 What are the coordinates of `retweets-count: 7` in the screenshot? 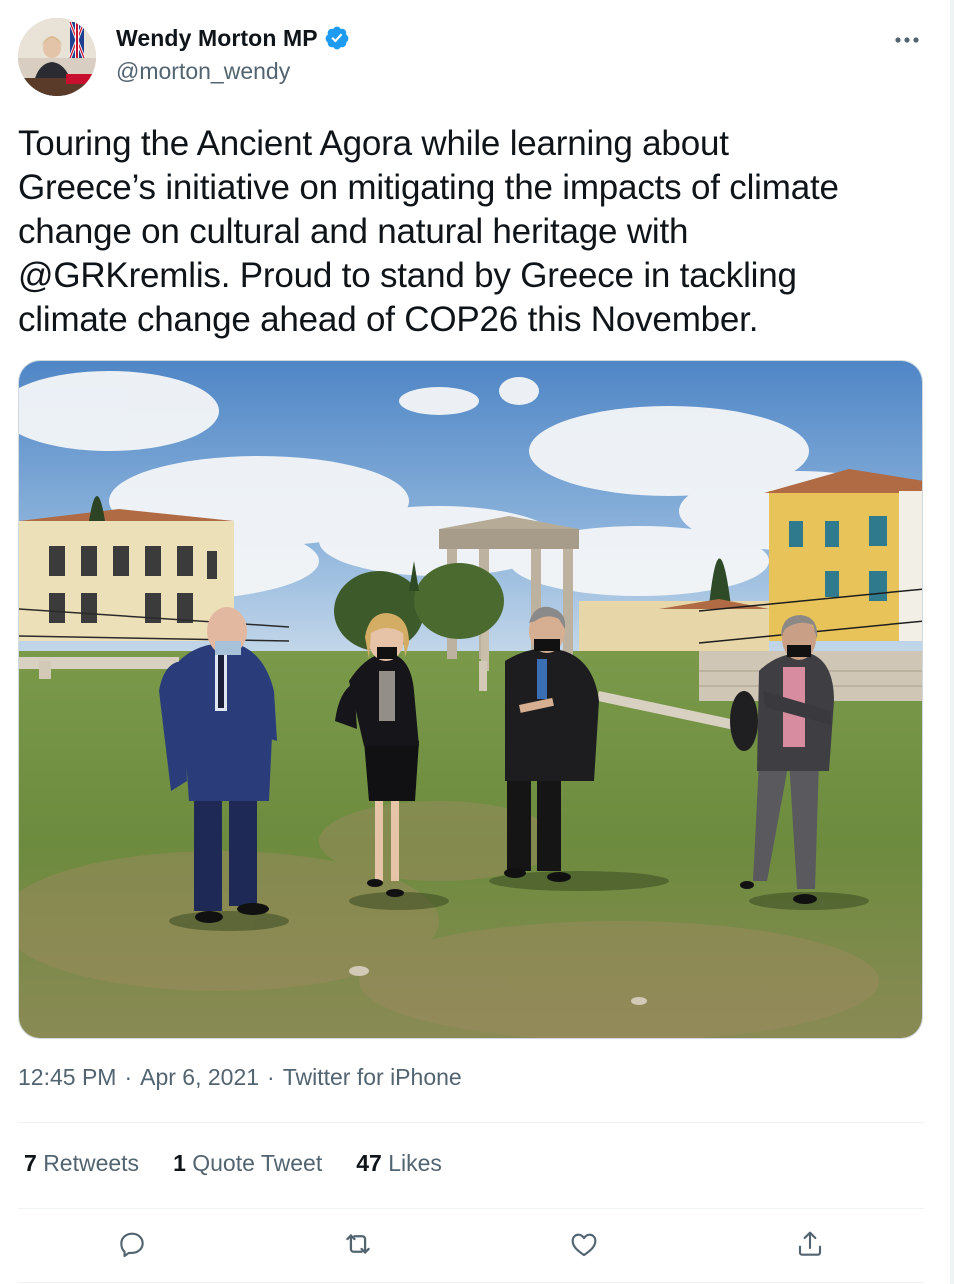 It's located at (30, 1163).